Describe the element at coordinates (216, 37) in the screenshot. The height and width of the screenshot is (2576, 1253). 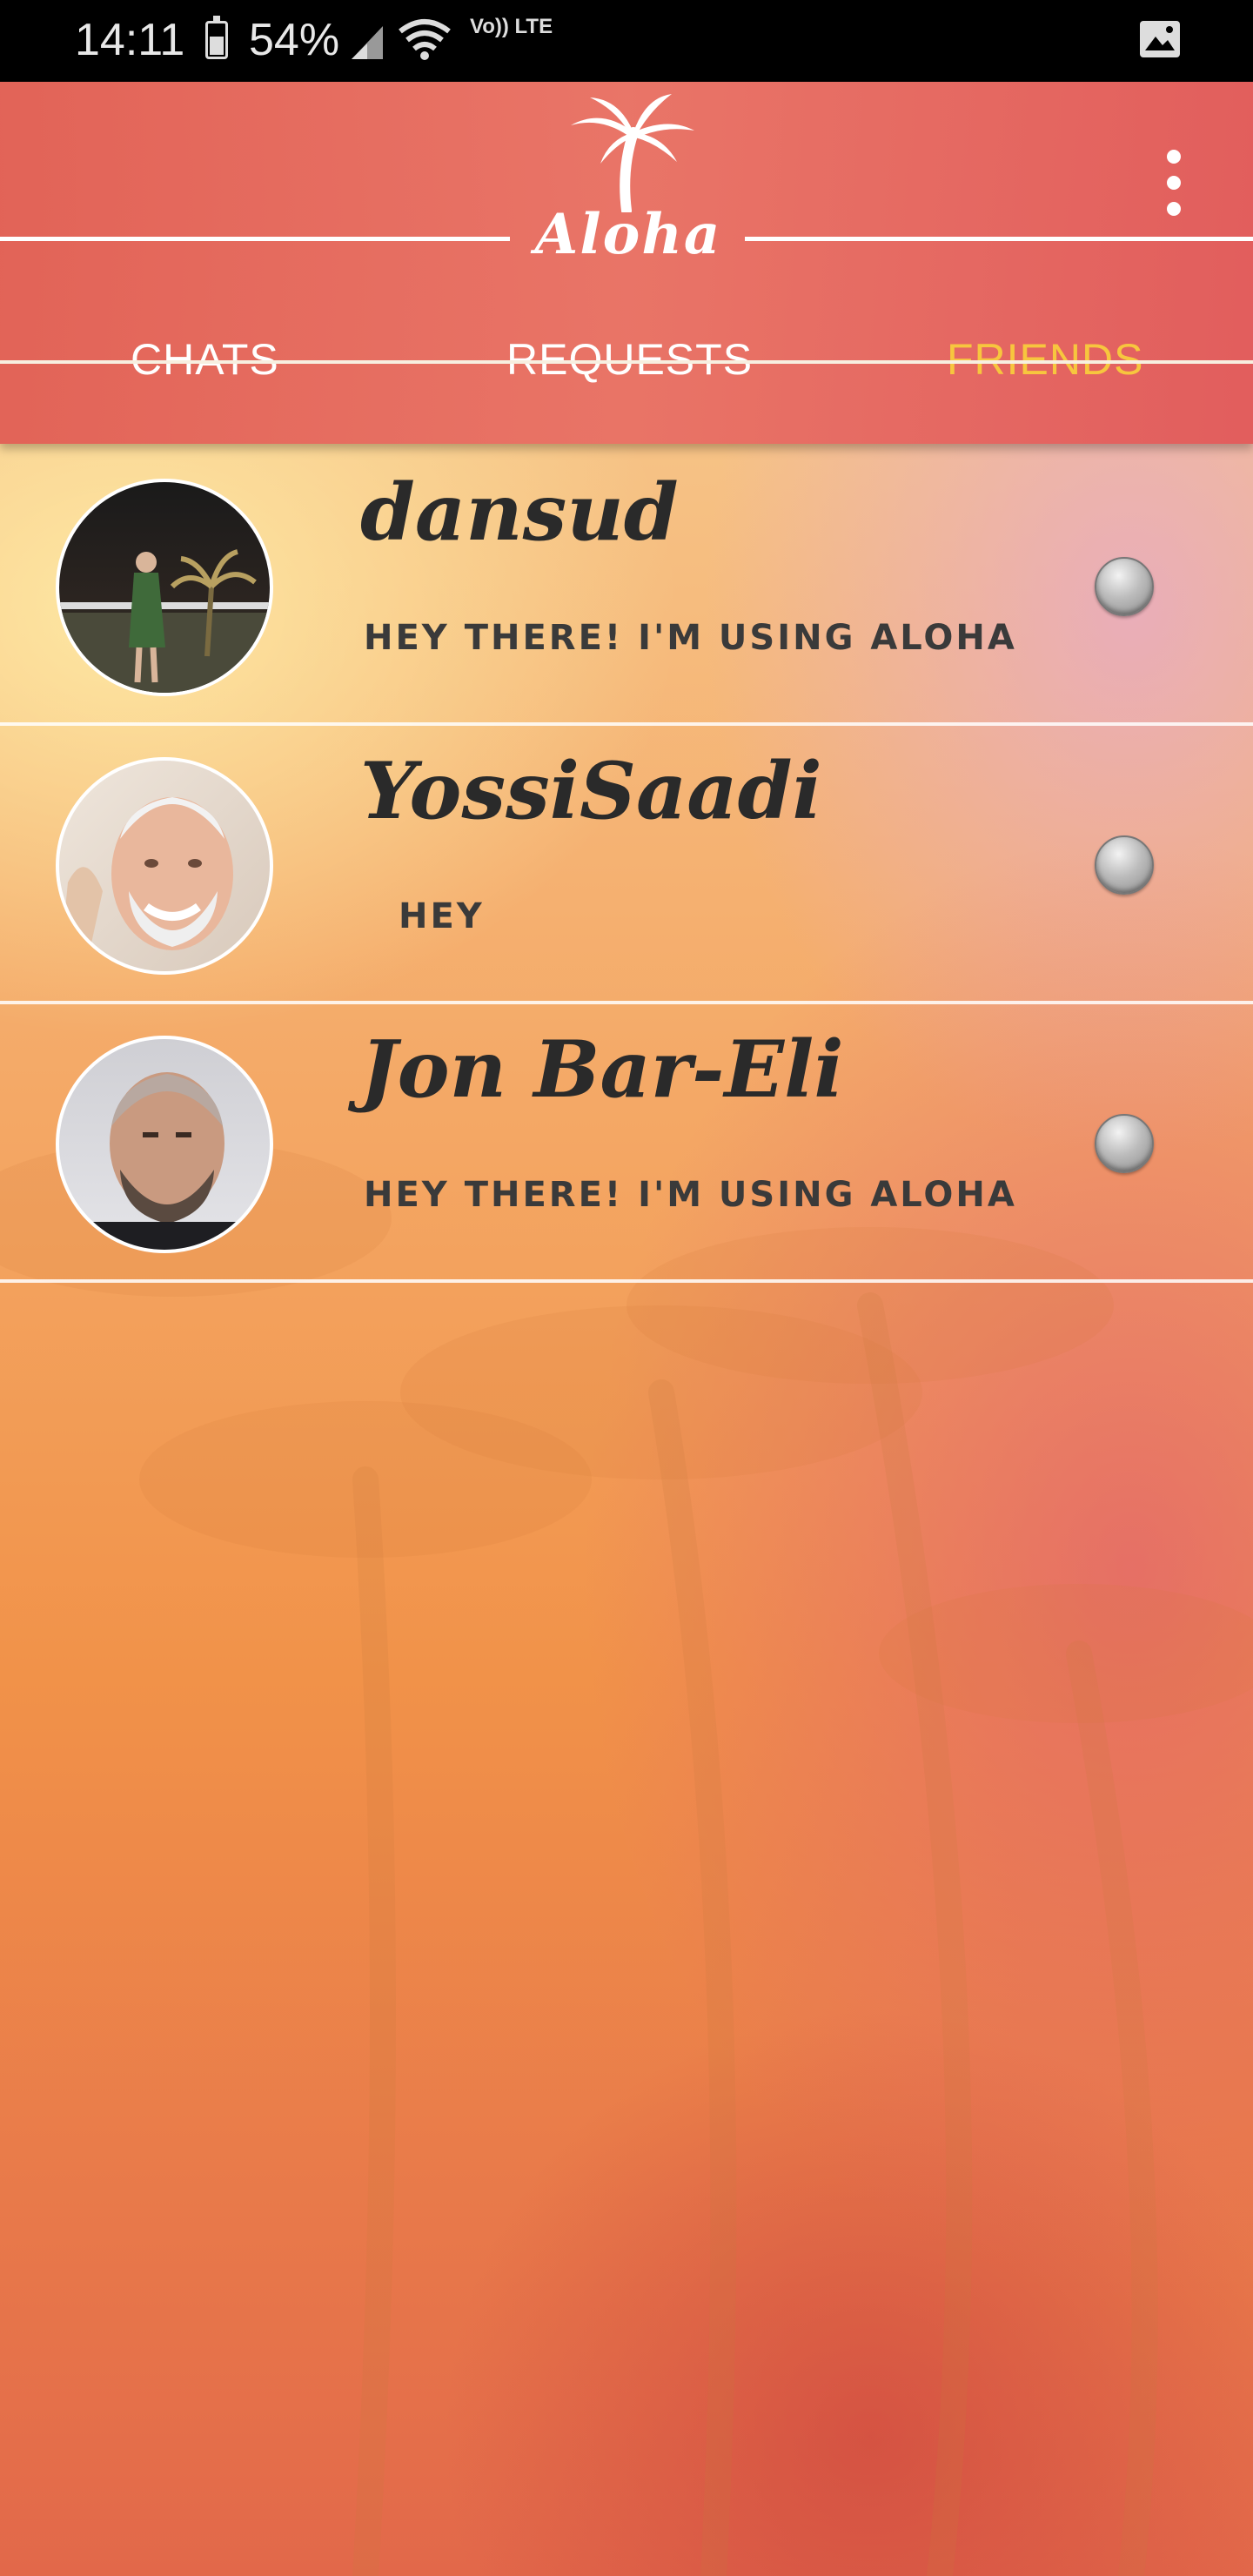
I see `battery-icon` at that location.